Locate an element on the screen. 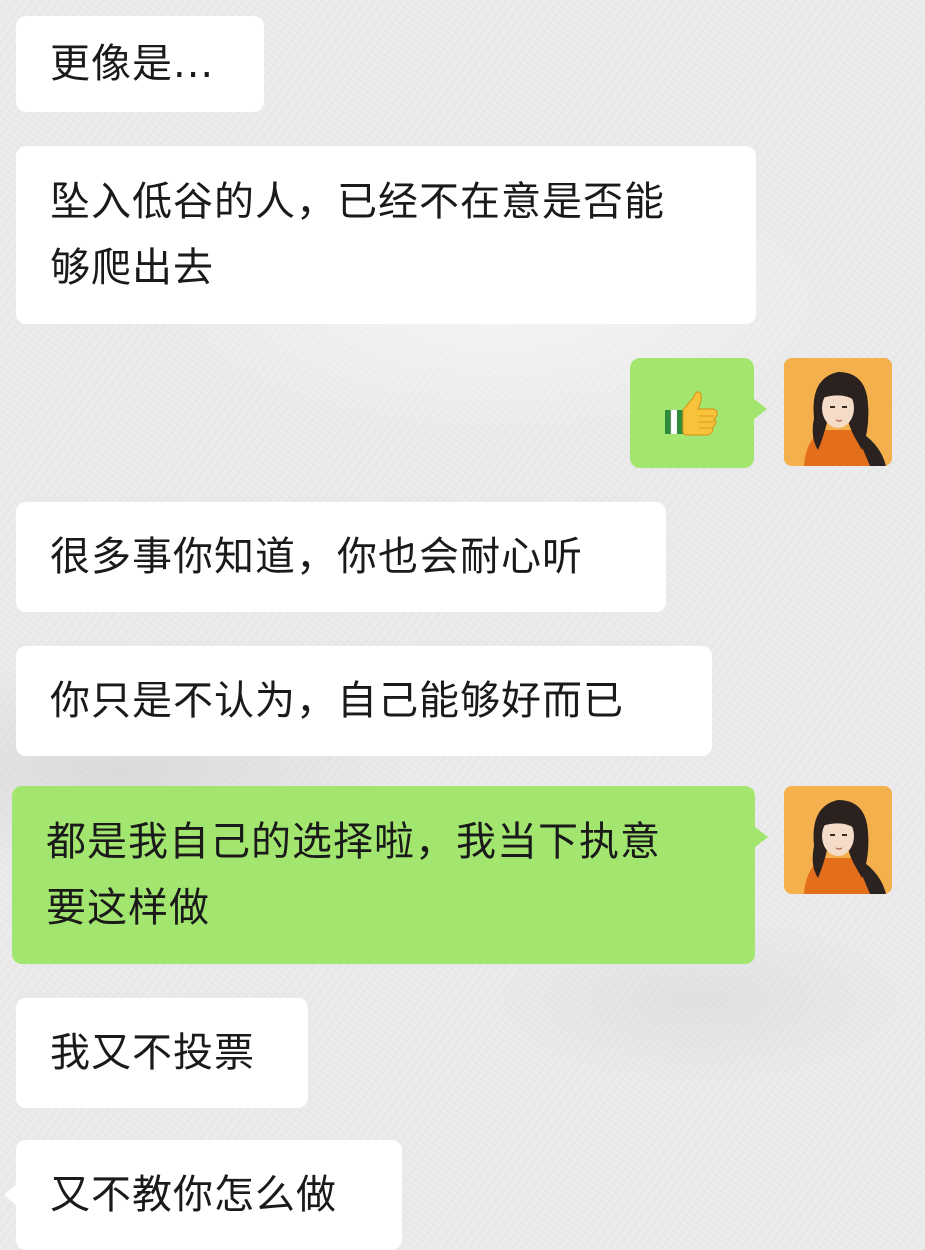 The height and width of the screenshot is (1250, 925). message-bubble-outgoing is located at coordinates (698, 413).